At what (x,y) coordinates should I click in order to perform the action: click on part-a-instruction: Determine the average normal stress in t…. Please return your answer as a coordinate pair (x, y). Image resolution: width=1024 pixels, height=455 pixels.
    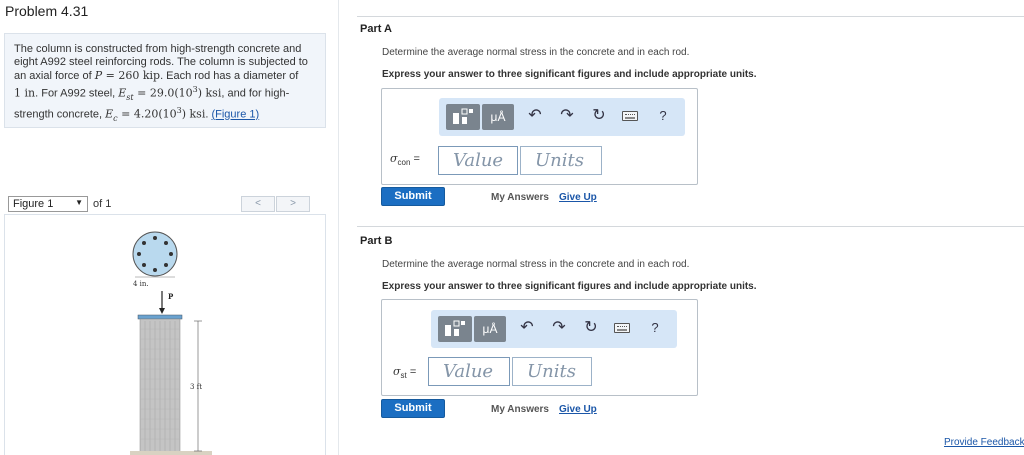
    Looking at the image, I should click on (536, 52).